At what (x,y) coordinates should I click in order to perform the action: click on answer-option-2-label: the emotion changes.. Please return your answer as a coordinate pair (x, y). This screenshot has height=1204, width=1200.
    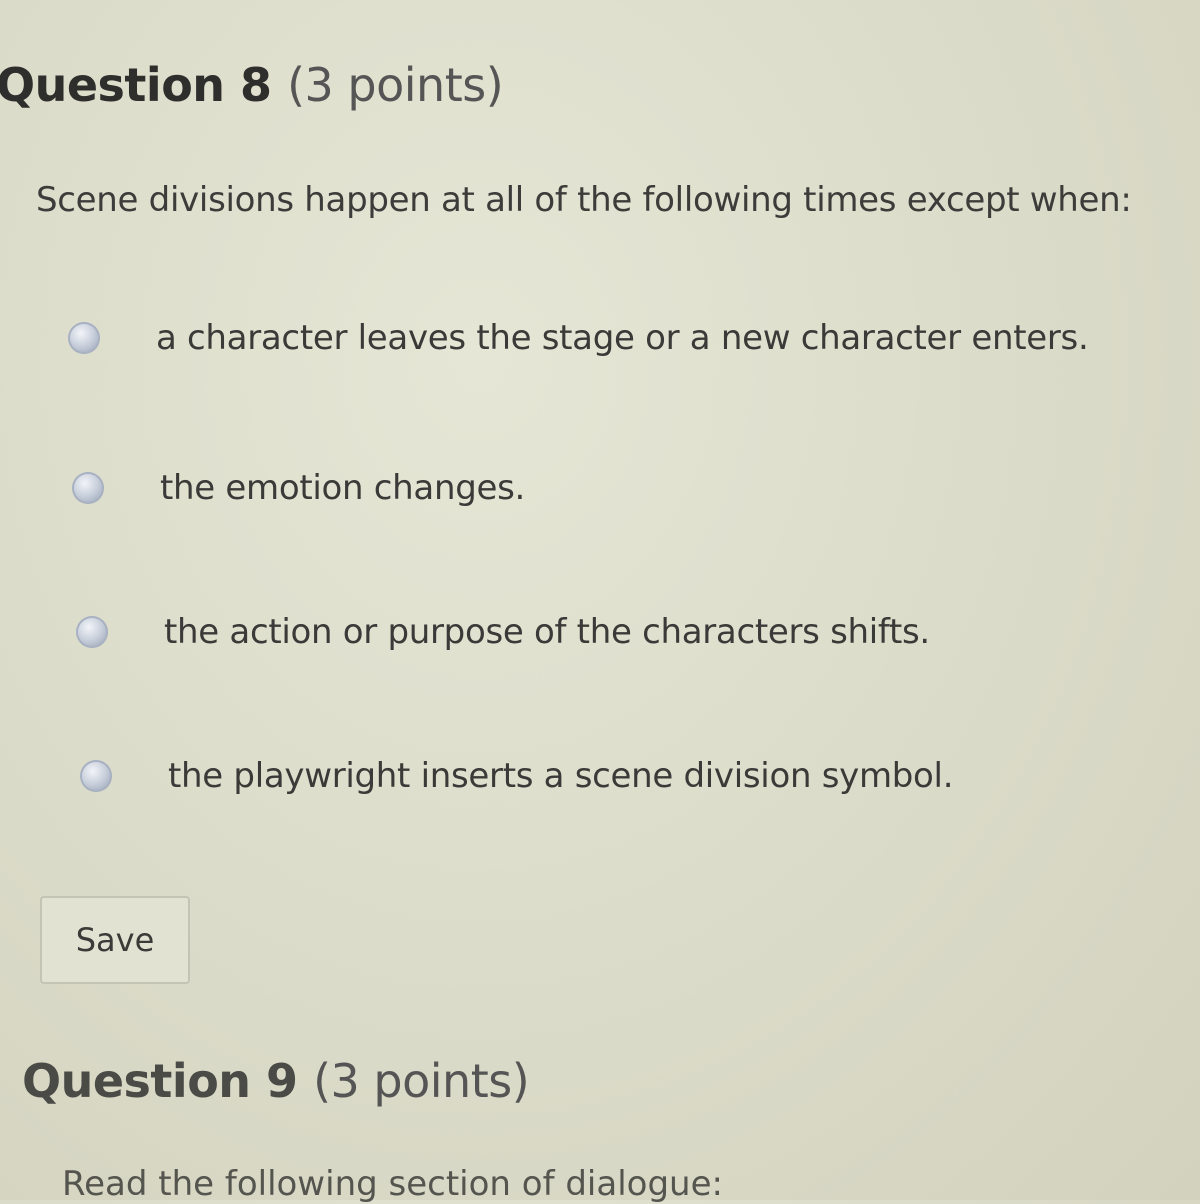
    Looking at the image, I should click on (342, 488).